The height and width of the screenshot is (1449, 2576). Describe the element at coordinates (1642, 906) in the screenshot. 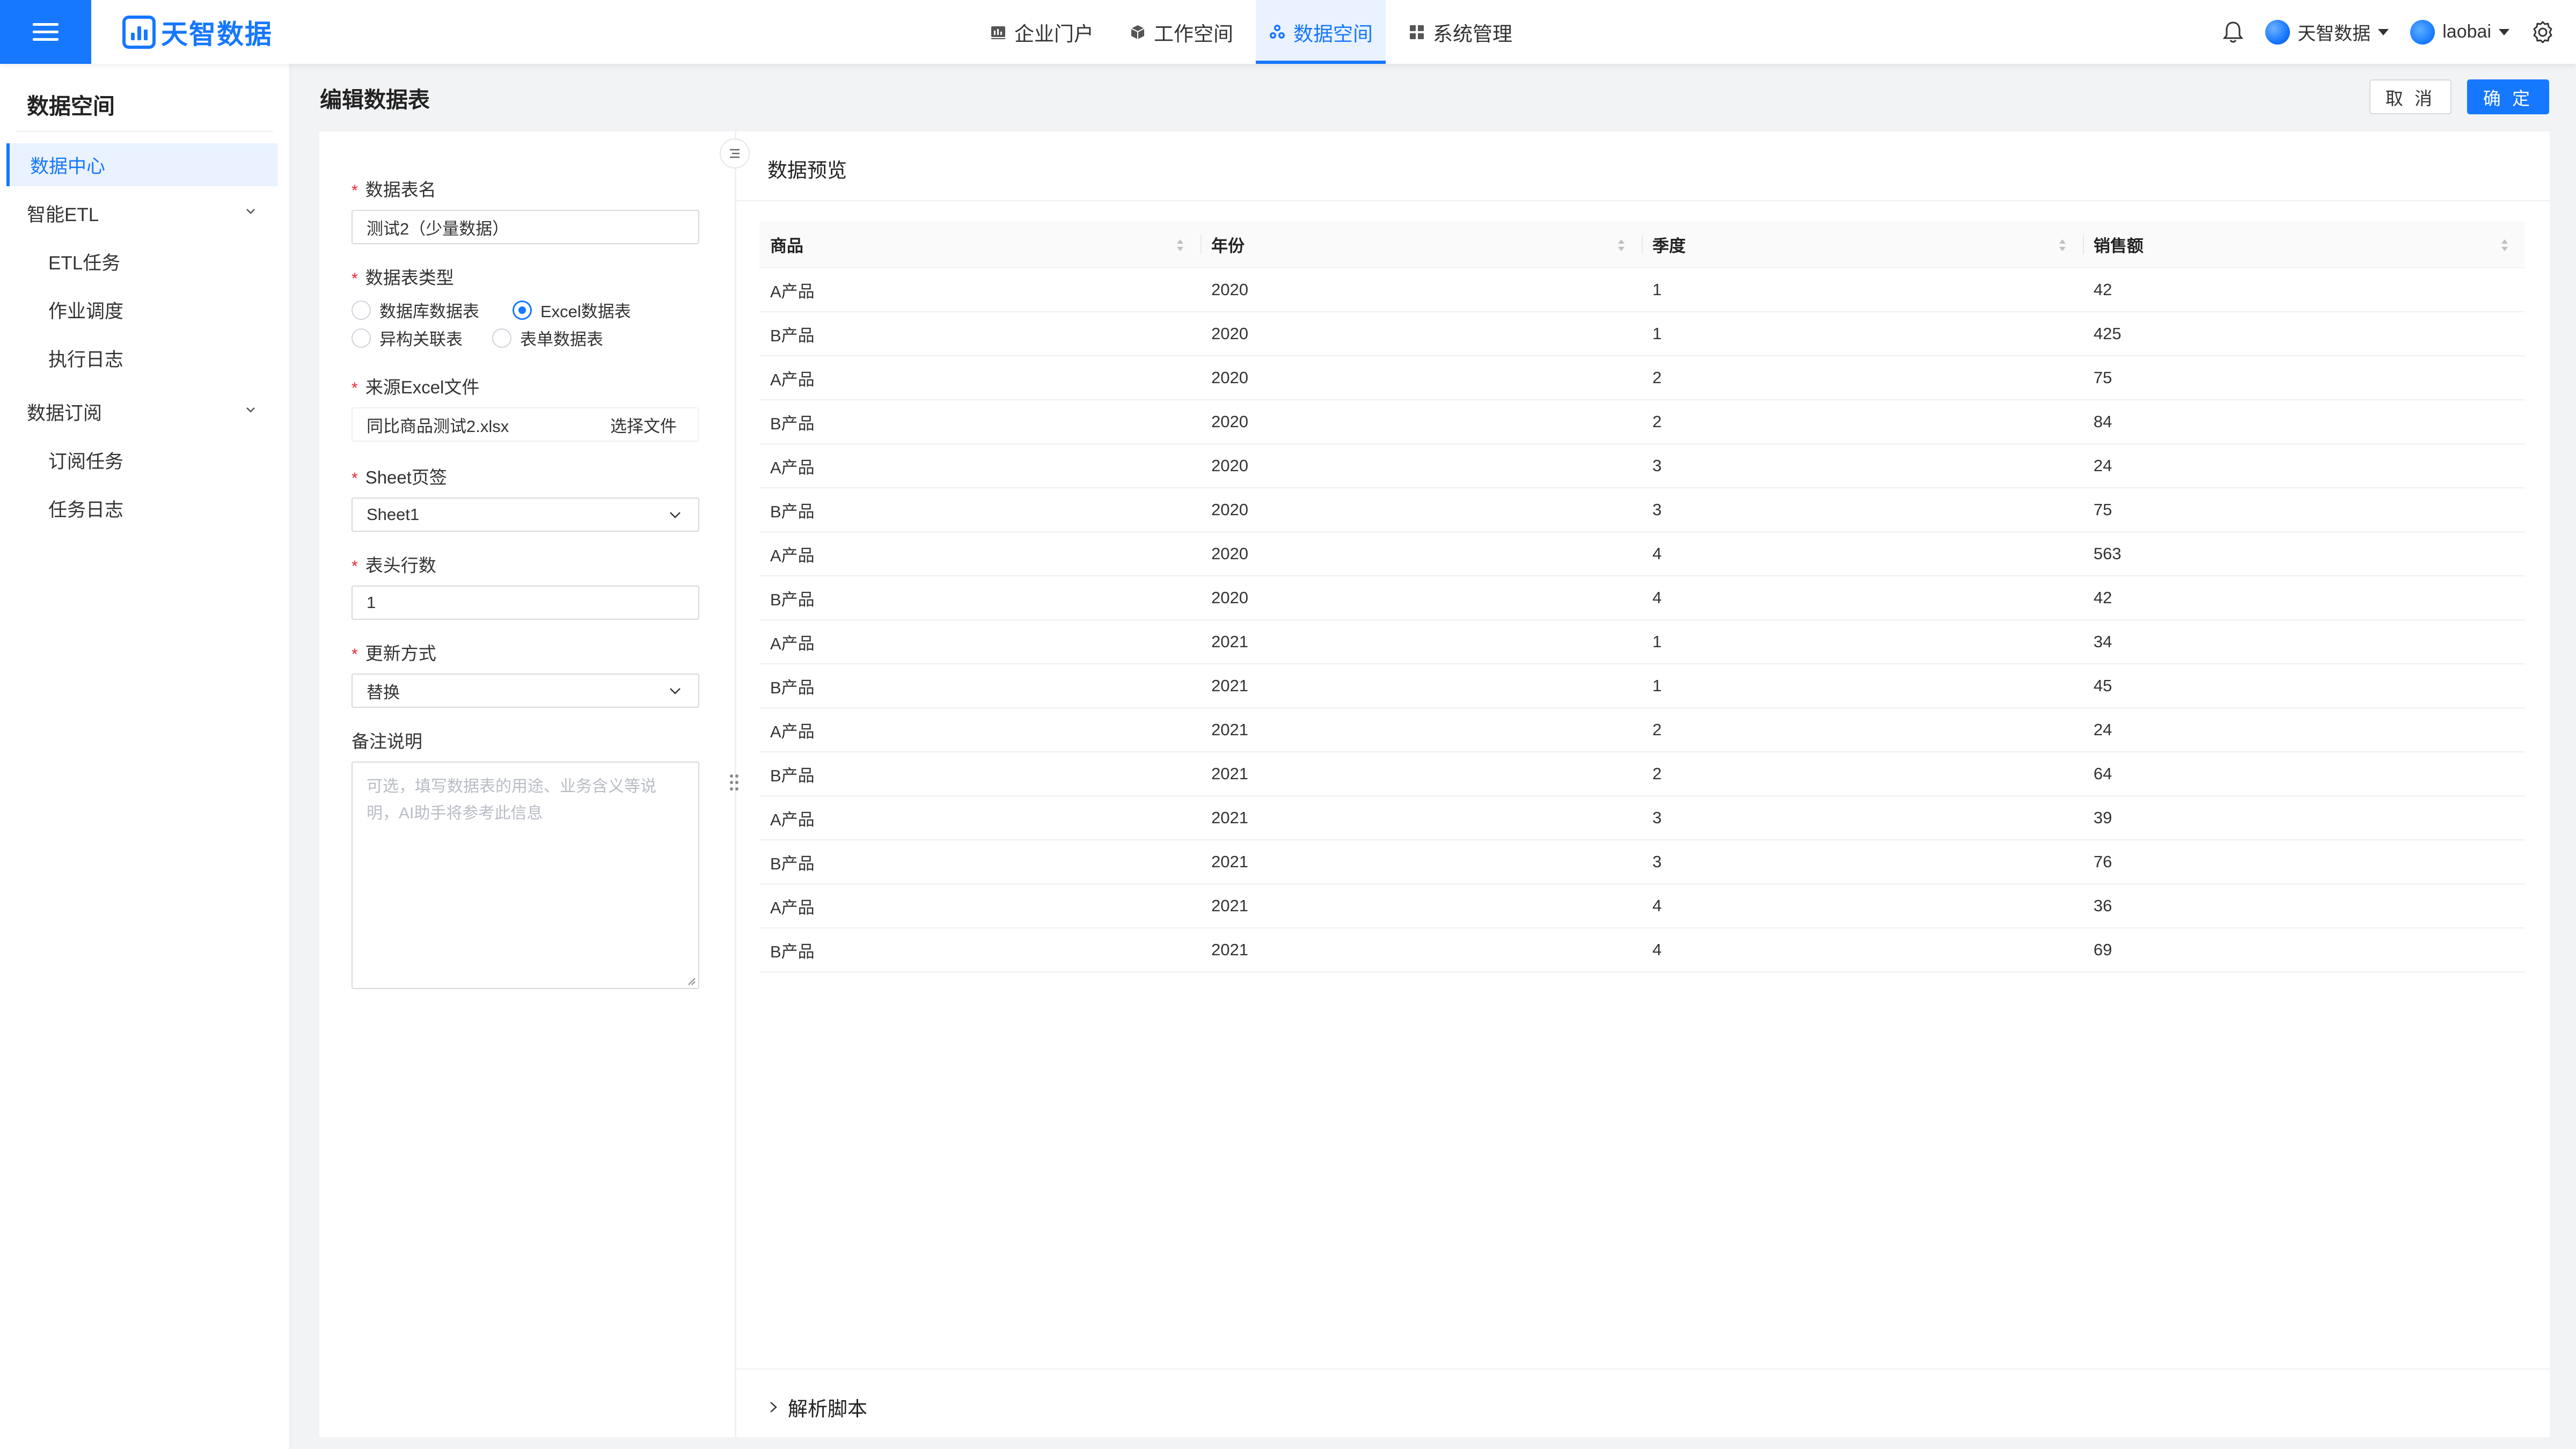

I see `table-row: A产品 2021 4 36` at that location.